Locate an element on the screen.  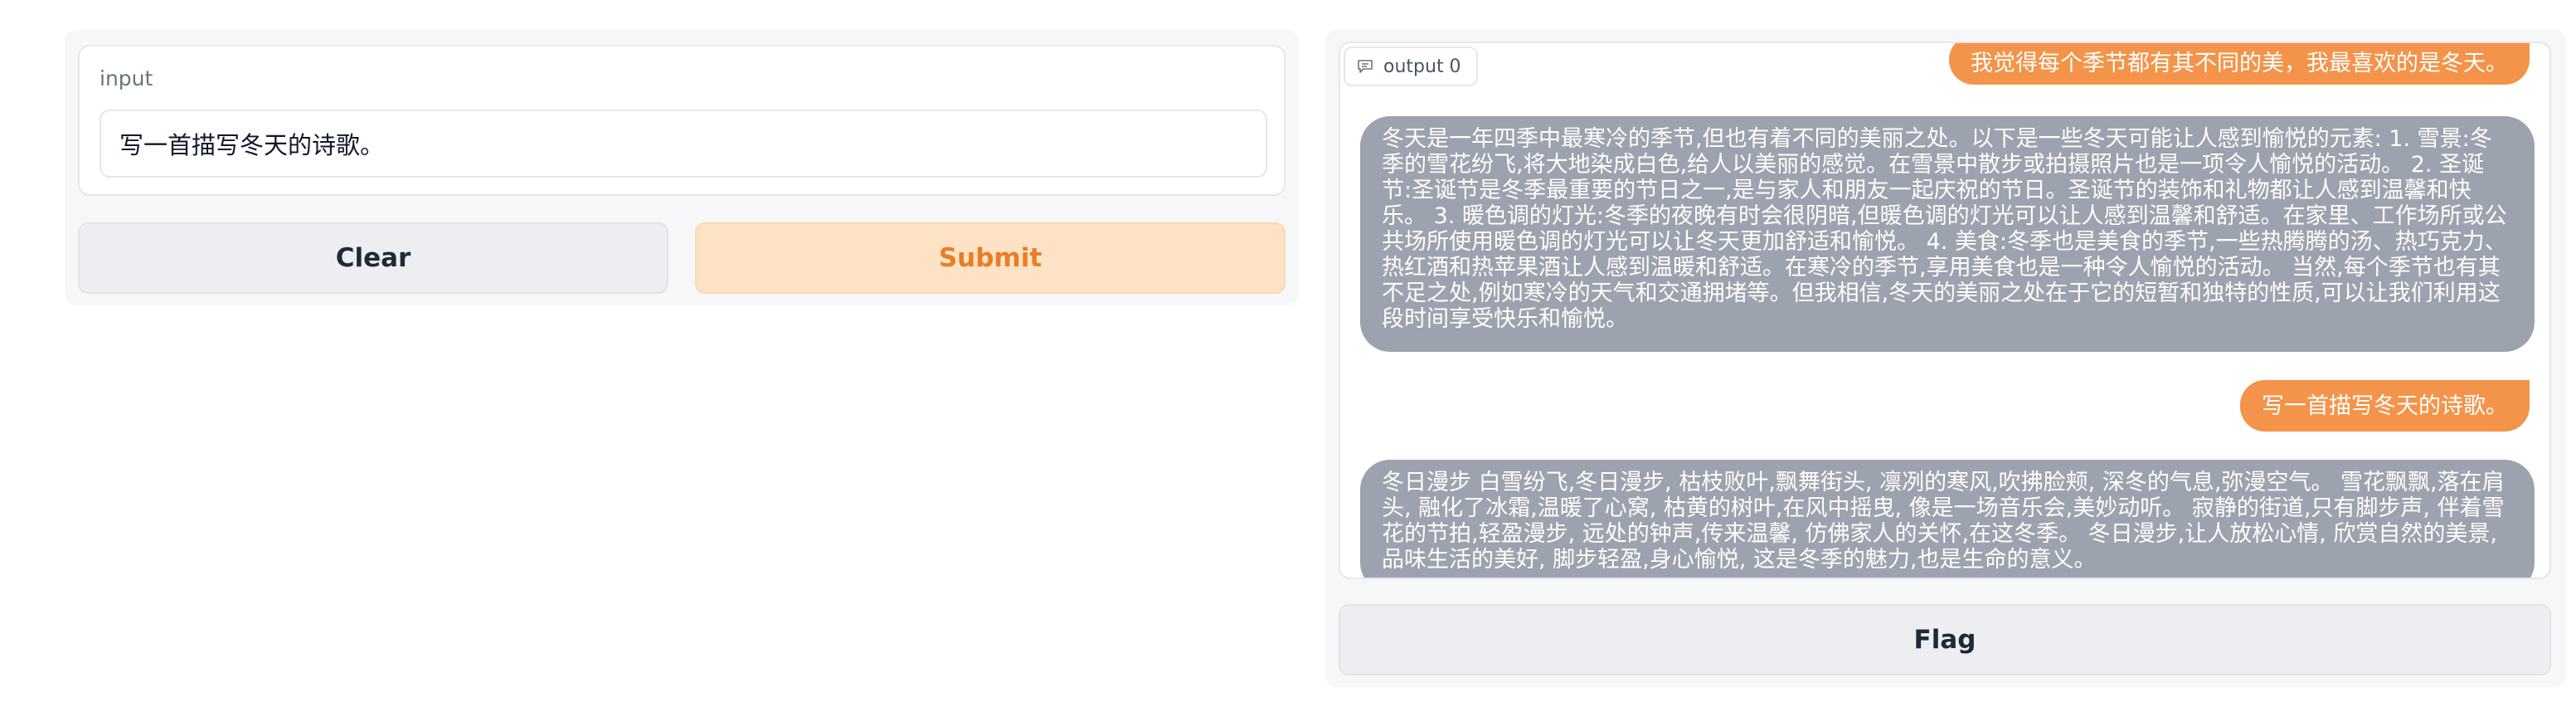
chat-icon is located at coordinates (1365, 66).